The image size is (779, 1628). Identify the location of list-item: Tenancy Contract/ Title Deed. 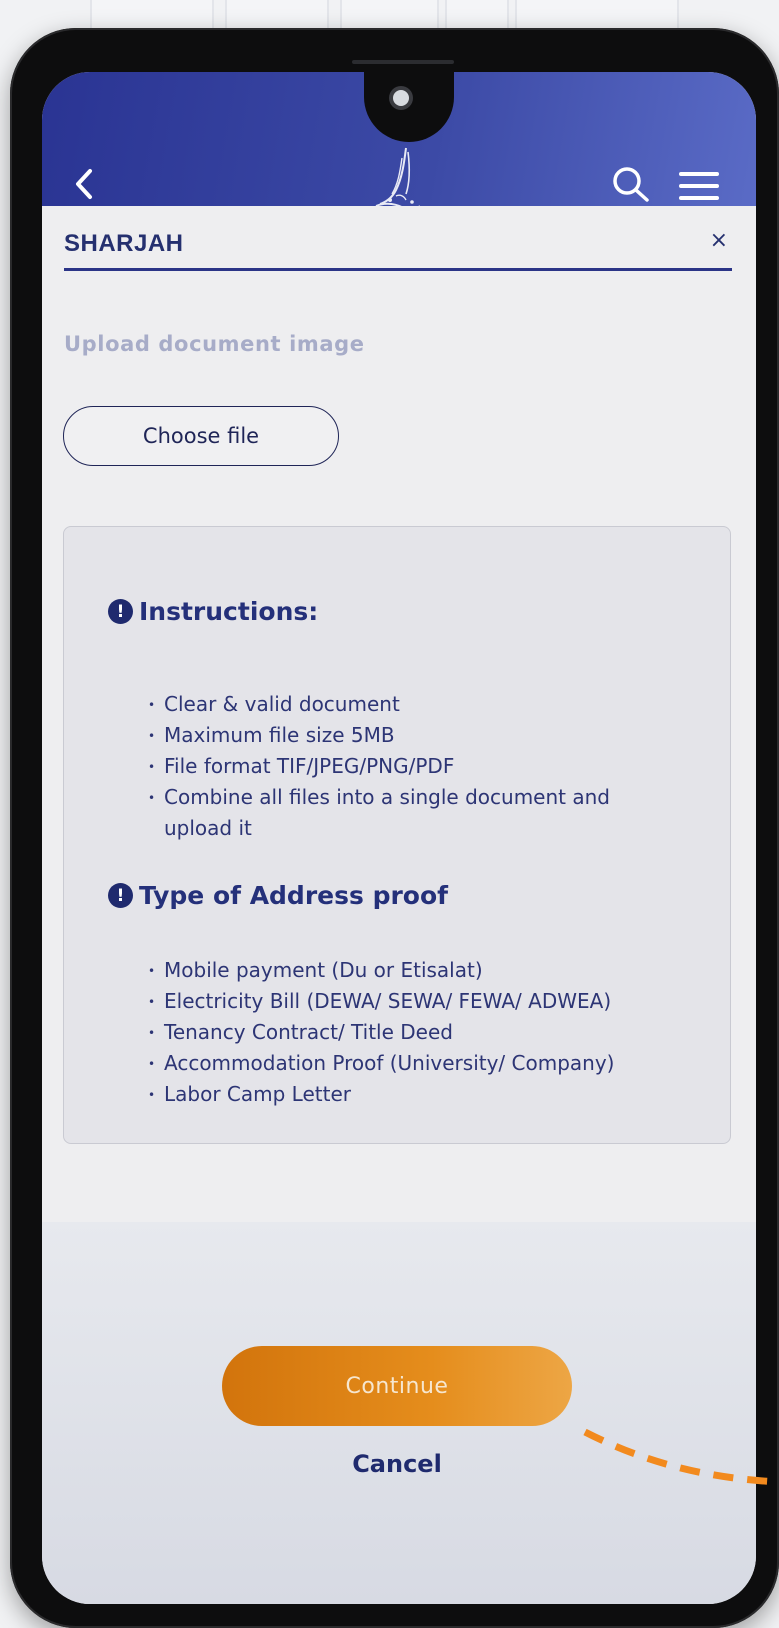
(381, 1033).